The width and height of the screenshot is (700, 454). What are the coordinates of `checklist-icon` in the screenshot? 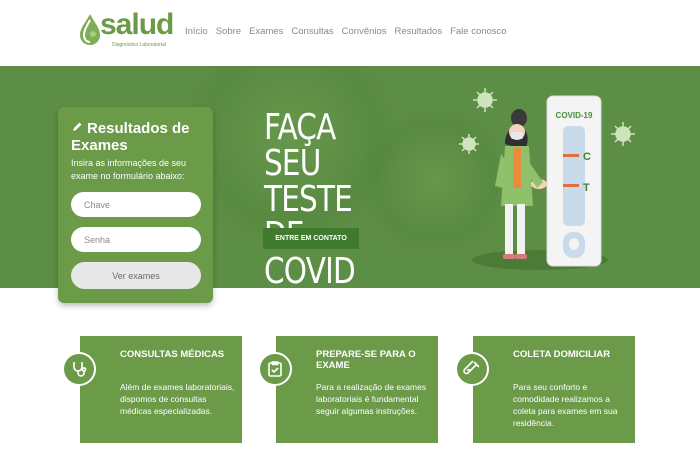 It's located at (275, 369).